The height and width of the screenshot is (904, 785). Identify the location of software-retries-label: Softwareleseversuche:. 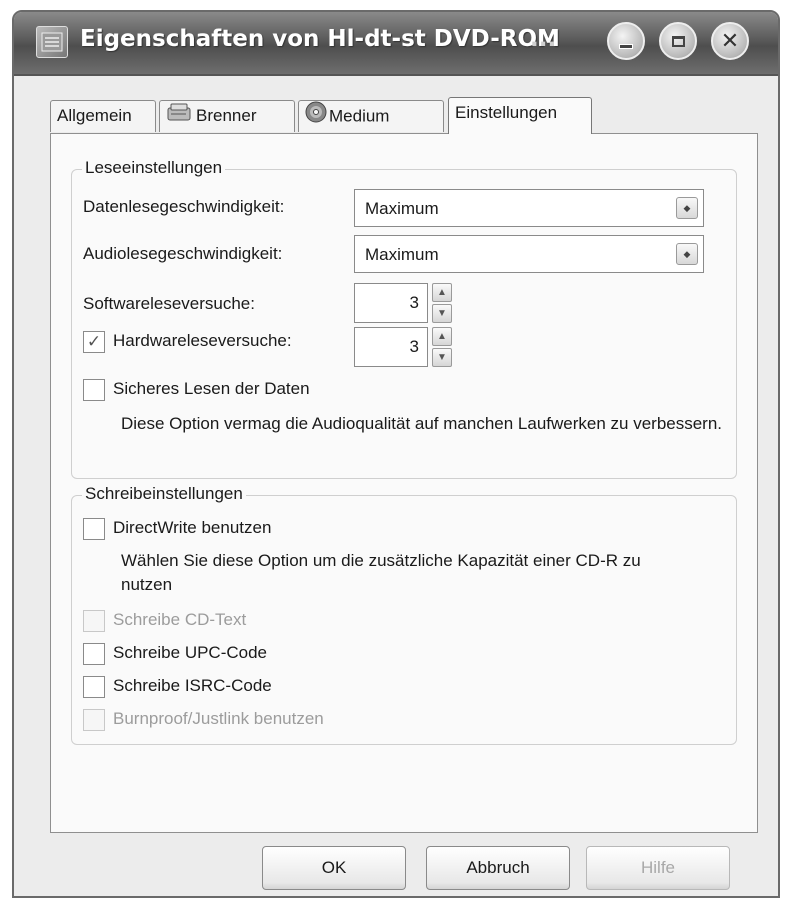
(169, 303).